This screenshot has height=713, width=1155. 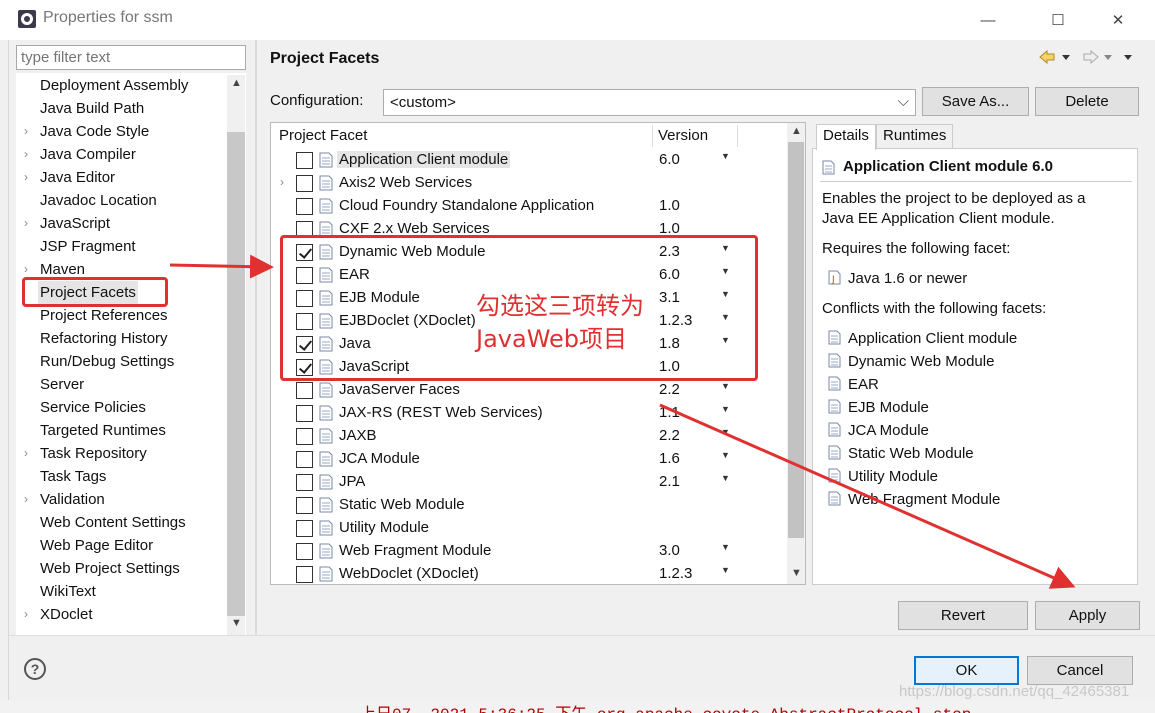 I want to click on cancel-button: Cancel, so click(x=1080, y=670).